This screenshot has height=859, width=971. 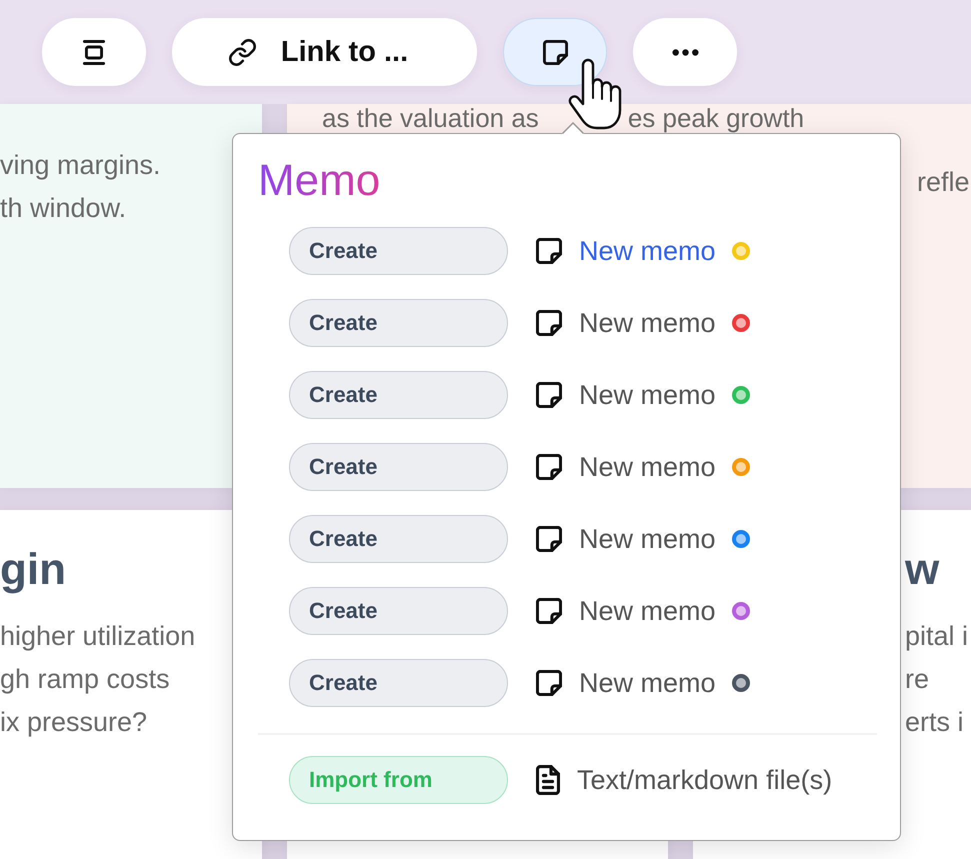 What do you see at coordinates (85, 679) in the screenshot?
I see `card-text: gh ramp costs` at bounding box center [85, 679].